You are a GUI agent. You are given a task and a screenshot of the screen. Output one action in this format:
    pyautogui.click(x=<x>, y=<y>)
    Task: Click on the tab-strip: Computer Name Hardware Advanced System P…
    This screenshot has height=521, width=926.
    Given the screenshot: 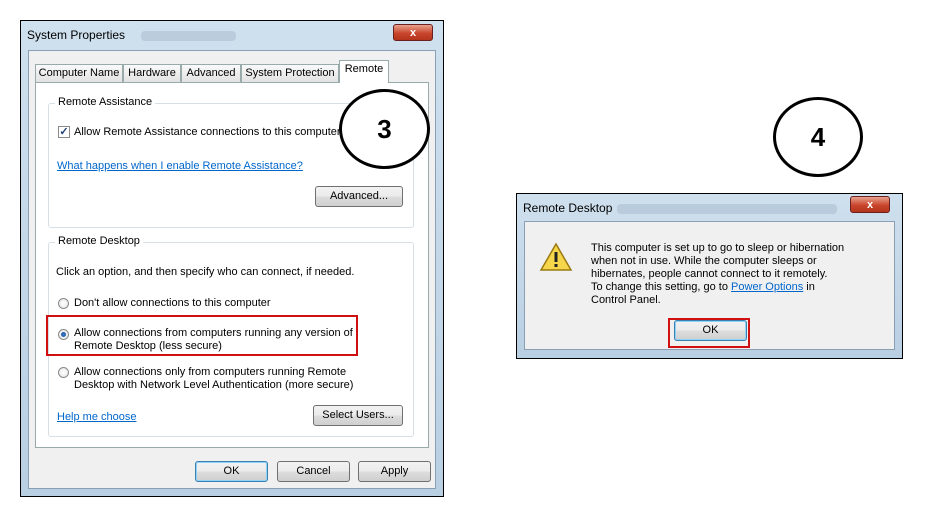 What is the action you would take?
    pyautogui.click(x=235, y=72)
    